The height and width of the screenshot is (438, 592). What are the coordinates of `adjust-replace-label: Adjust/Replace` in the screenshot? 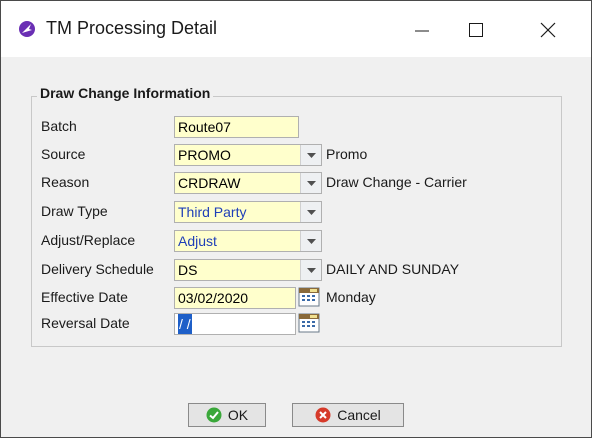 It's located at (88, 240).